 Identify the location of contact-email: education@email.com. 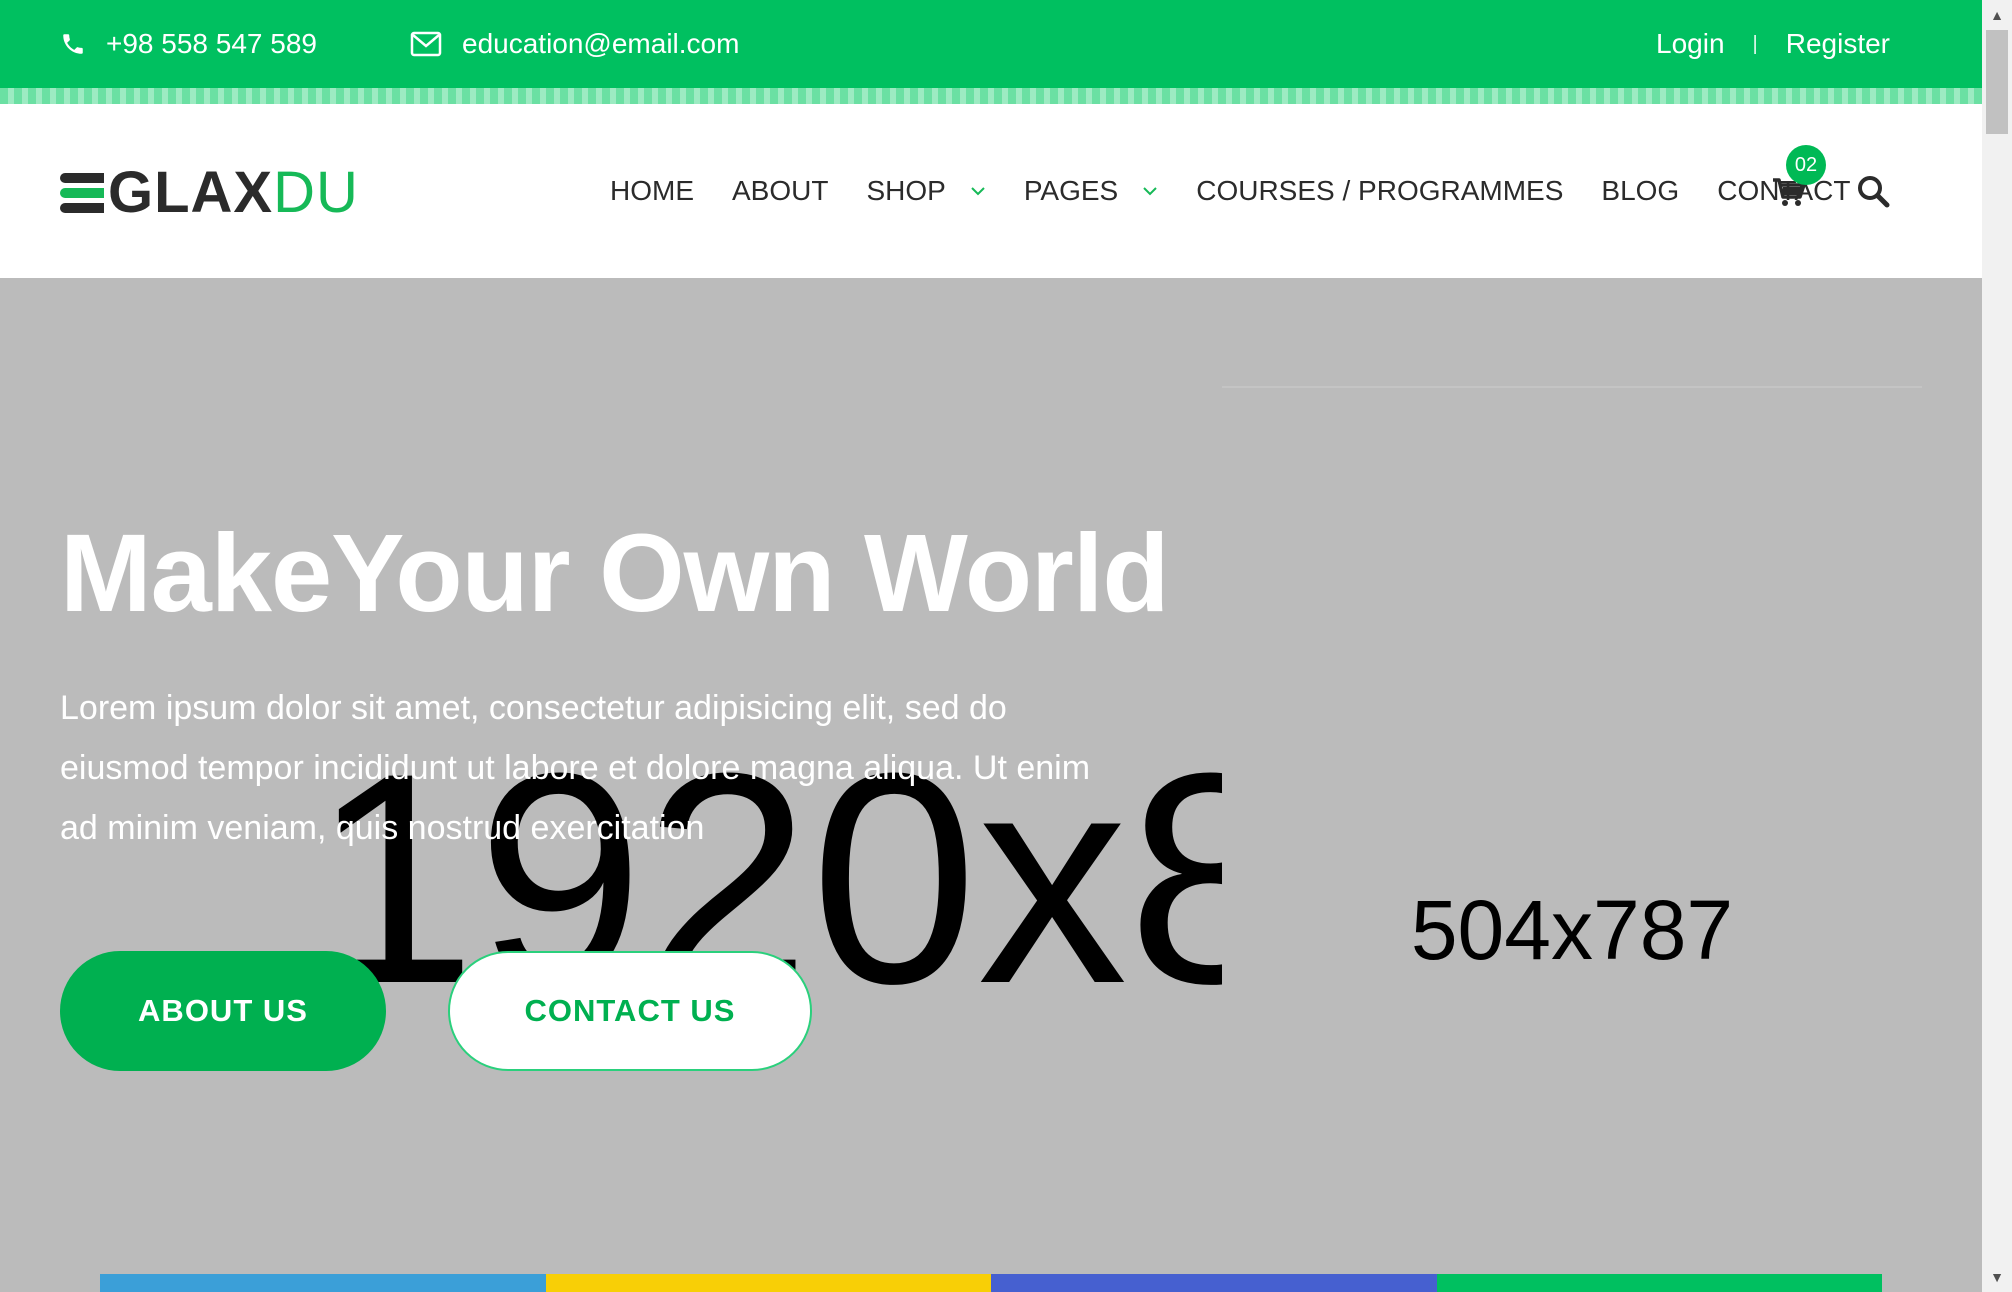
(574, 44).